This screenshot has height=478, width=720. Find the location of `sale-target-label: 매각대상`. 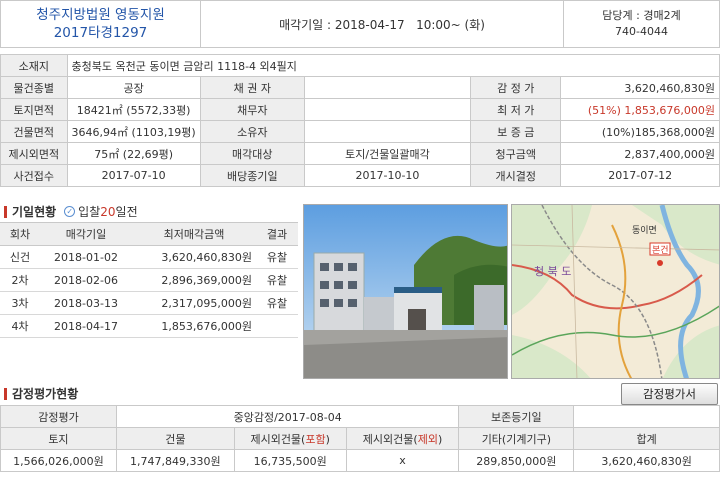

sale-target-label: 매각대상 is located at coordinates (252, 153).